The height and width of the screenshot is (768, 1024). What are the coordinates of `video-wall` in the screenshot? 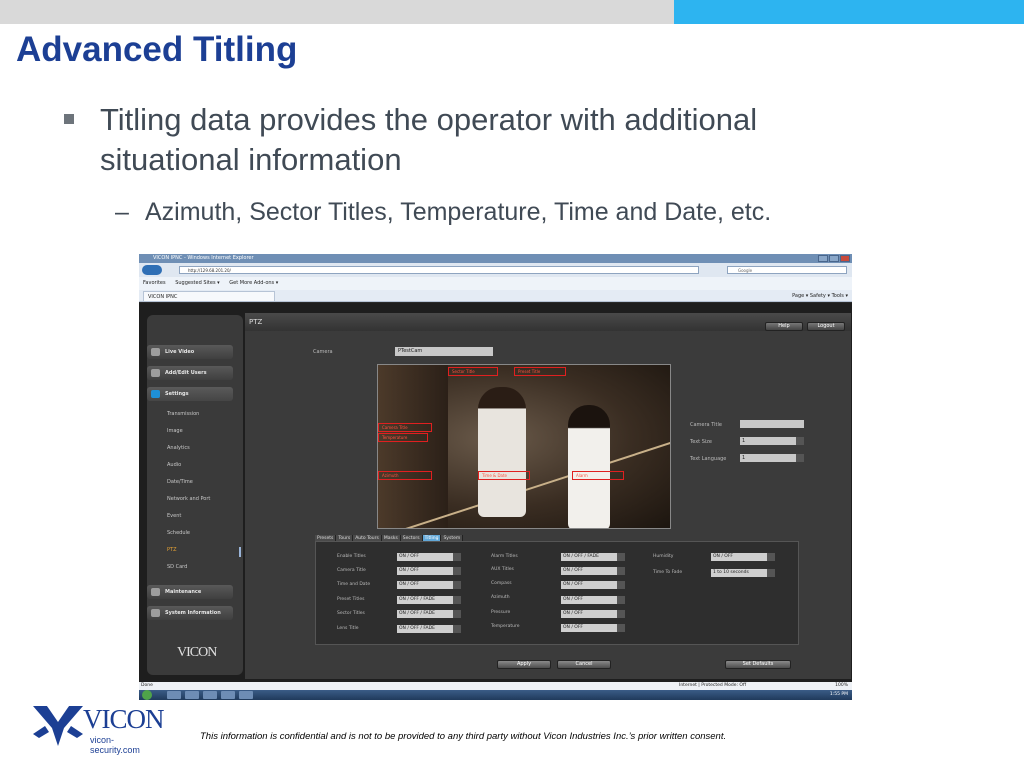 It's located at (413, 446).